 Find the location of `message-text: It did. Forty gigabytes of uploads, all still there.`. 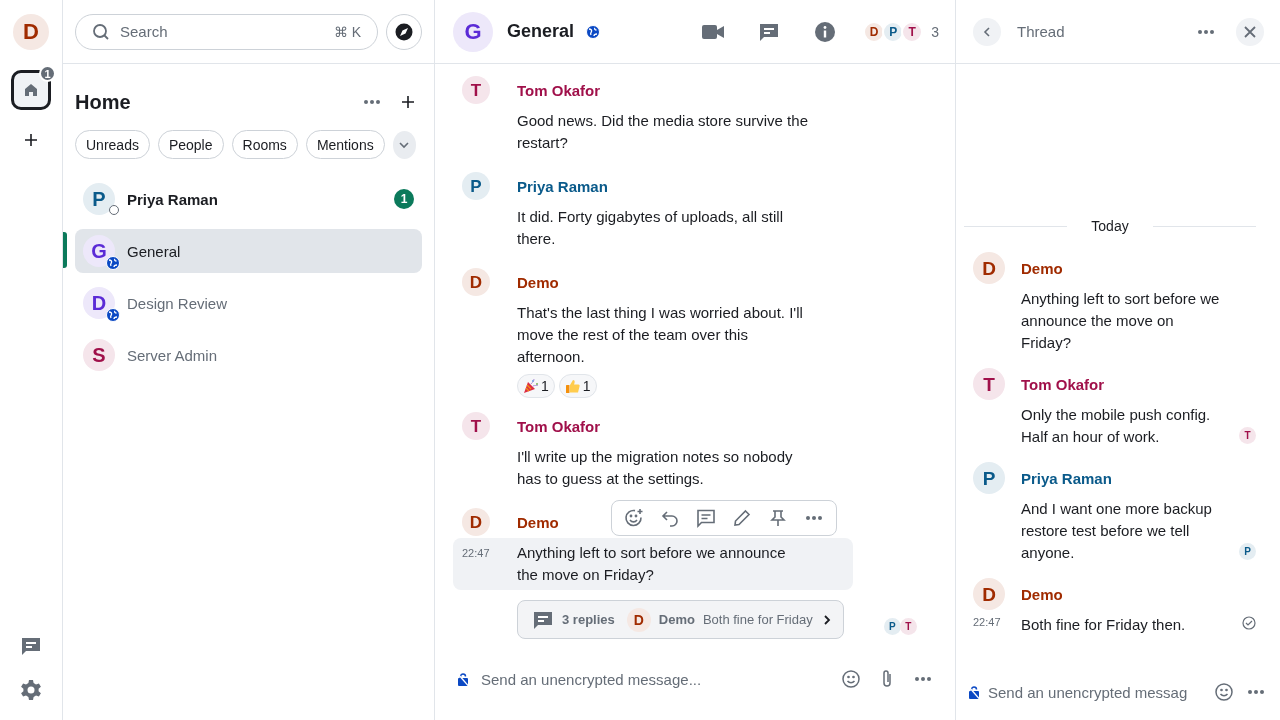

message-text: It did. Forty gigabytes of uploads, all still there. is located at coordinates (650, 228).